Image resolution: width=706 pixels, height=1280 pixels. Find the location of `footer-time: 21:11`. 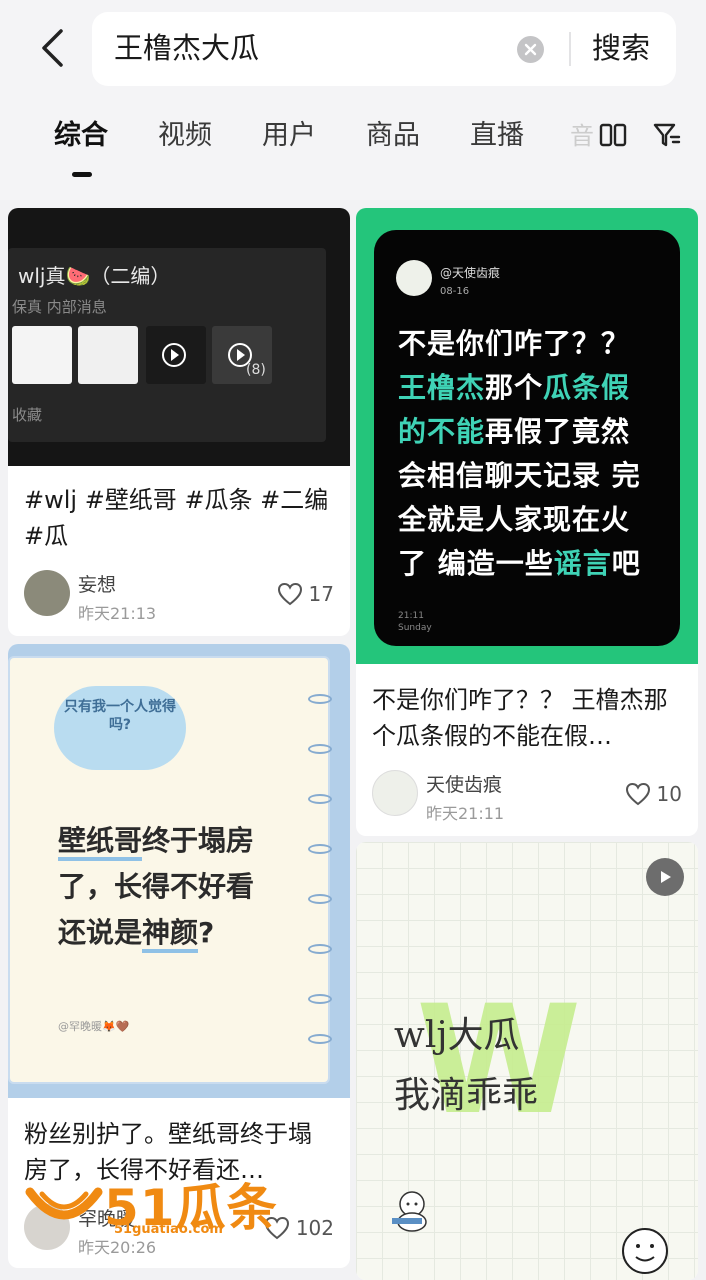

footer-time: 21:11 is located at coordinates (411, 616).